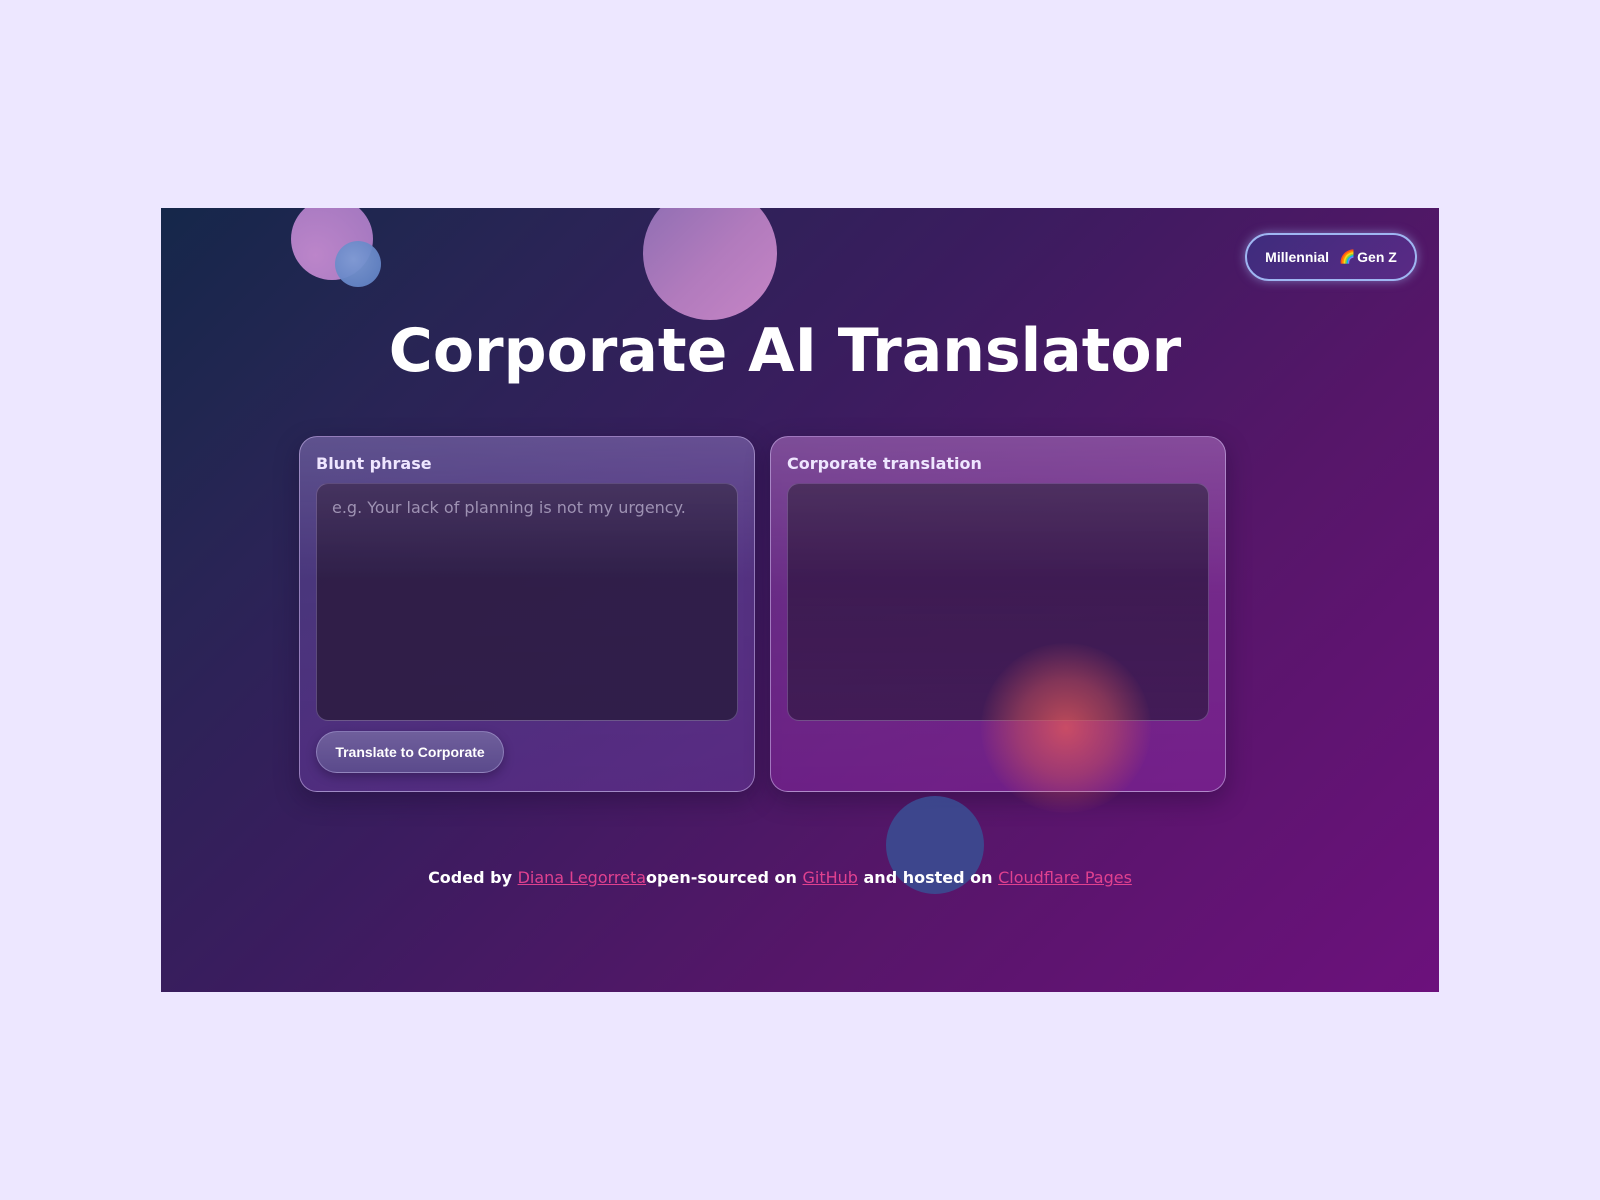 Image resolution: width=1600 pixels, height=1200 pixels. What do you see at coordinates (473, 877) in the screenshot?
I see `footer-coded-by-text: Coded by` at bounding box center [473, 877].